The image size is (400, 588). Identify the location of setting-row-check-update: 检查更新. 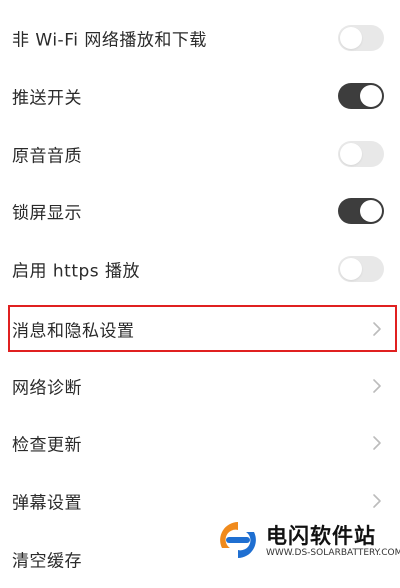
(200, 443).